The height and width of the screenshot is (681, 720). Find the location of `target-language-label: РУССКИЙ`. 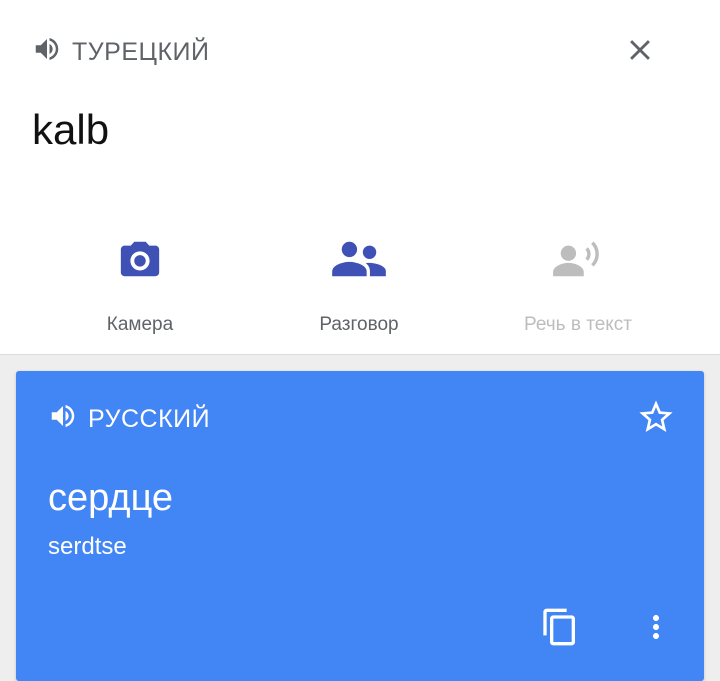

target-language-label: РУССКИЙ is located at coordinates (149, 418).